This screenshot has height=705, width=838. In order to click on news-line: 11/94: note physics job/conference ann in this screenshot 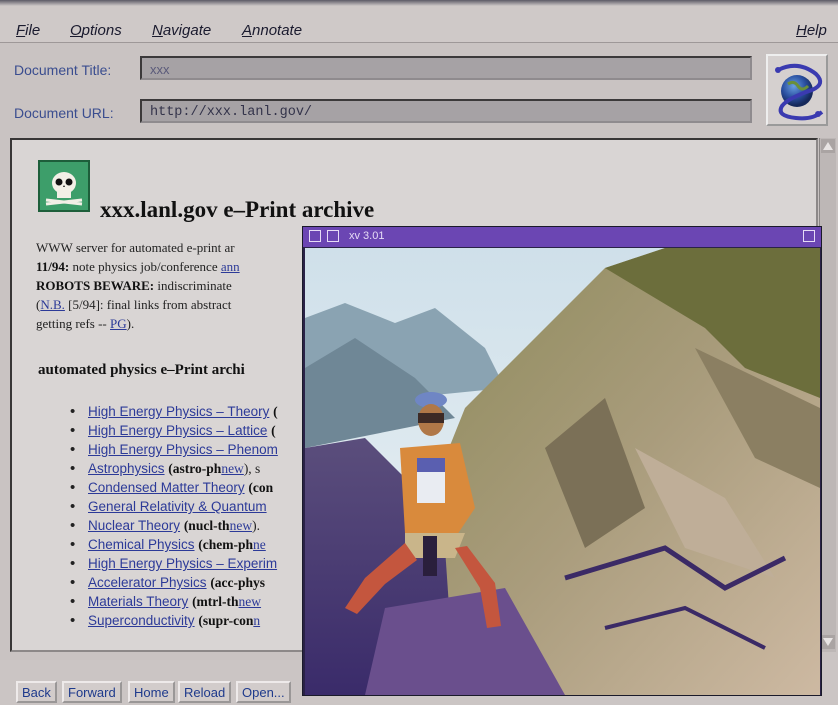, I will do `click(138, 267)`.